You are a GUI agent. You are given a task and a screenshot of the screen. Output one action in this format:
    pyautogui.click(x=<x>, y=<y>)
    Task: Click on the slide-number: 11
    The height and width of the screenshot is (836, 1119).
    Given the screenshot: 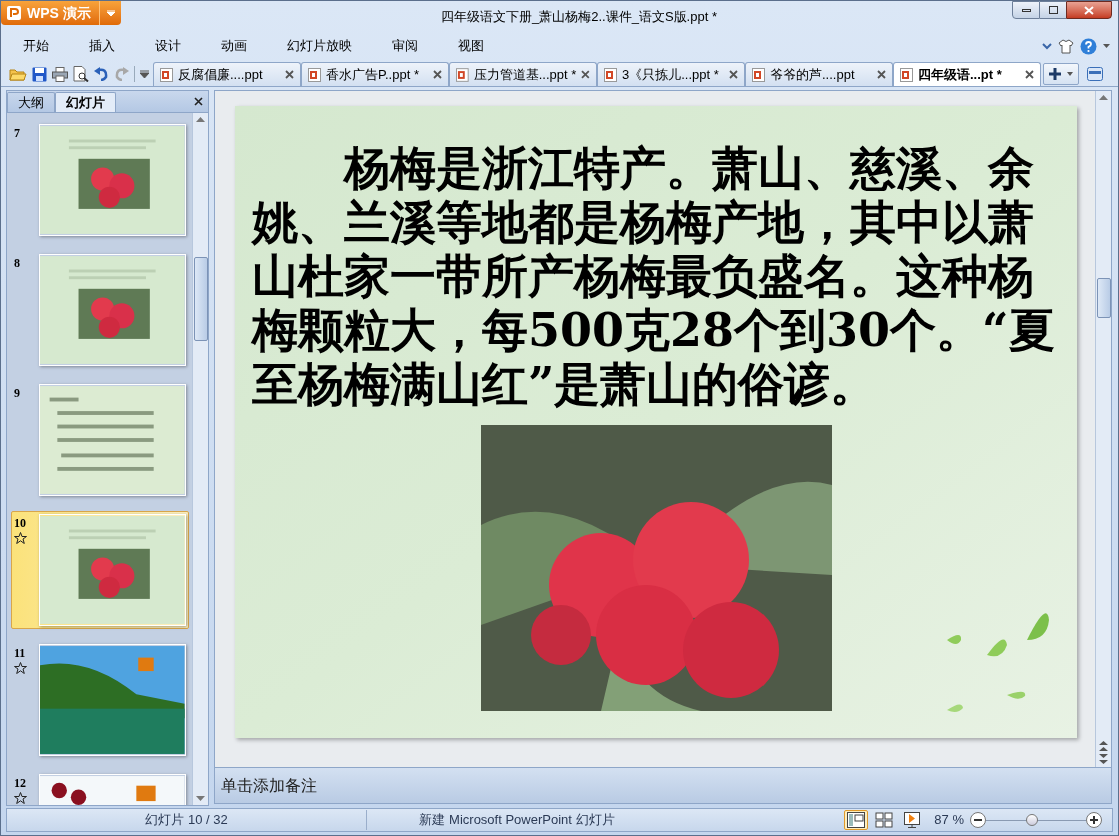 What is the action you would take?
    pyautogui.click(x=20, y=653)
    